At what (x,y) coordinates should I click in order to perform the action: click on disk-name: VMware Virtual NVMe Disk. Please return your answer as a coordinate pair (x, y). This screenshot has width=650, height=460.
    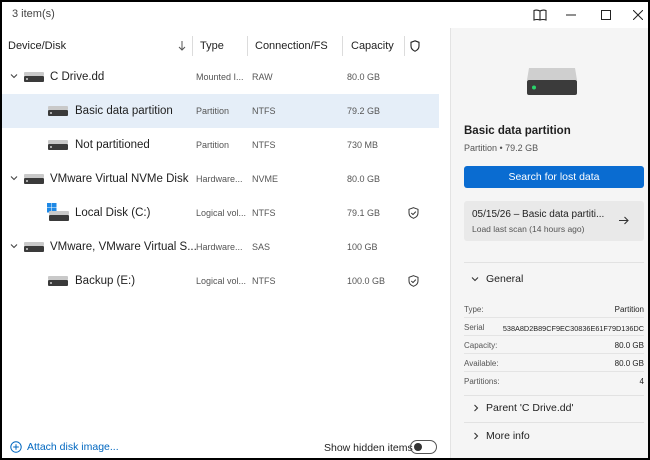
    Looking at the image, I should click on (119, 179).